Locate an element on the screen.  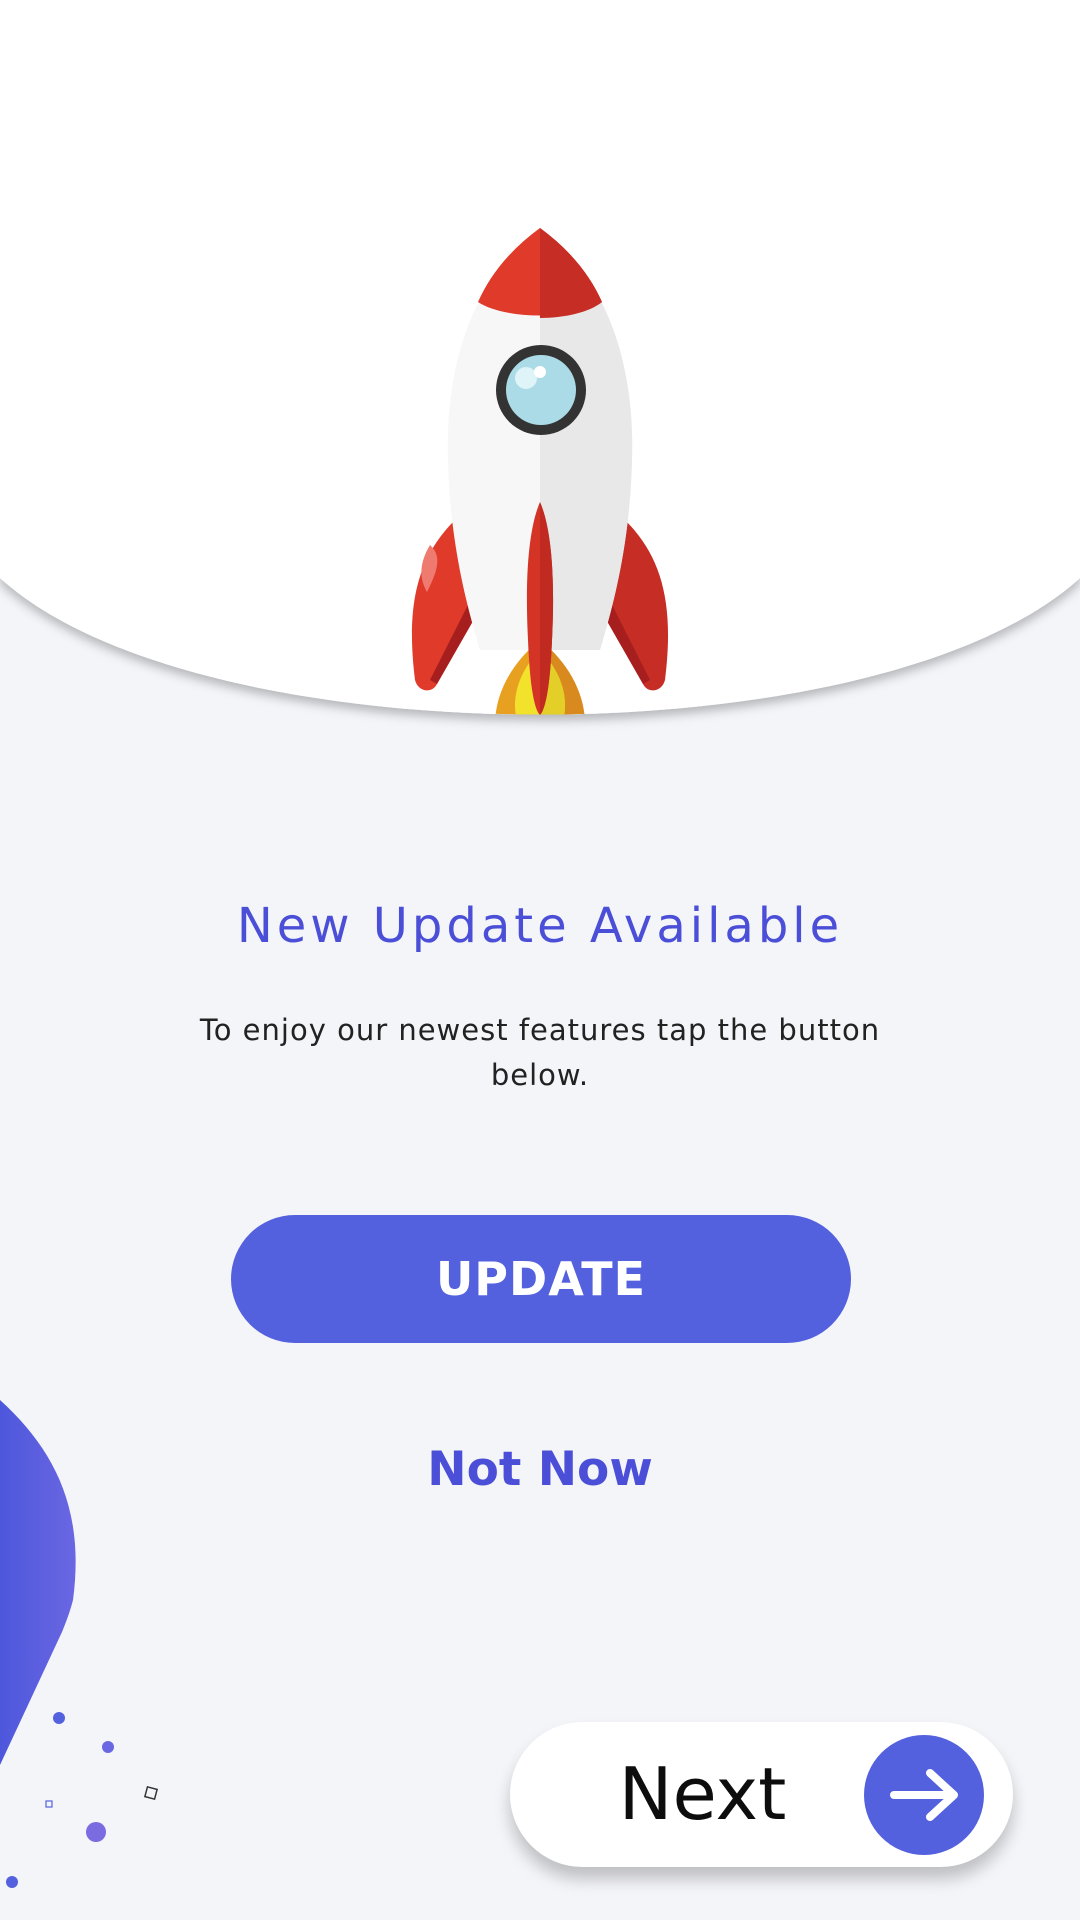
next-button: Next is located at coordinates (761, 1794).